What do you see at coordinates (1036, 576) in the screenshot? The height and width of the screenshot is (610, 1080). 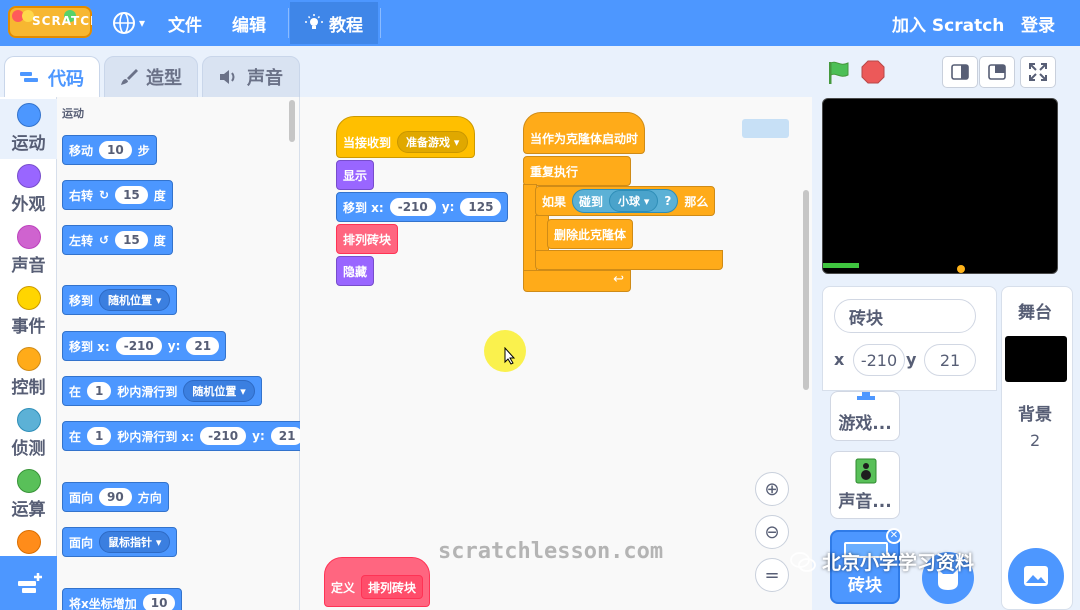 I see `add-backdrop-button` at bounding box center [1036, 576].